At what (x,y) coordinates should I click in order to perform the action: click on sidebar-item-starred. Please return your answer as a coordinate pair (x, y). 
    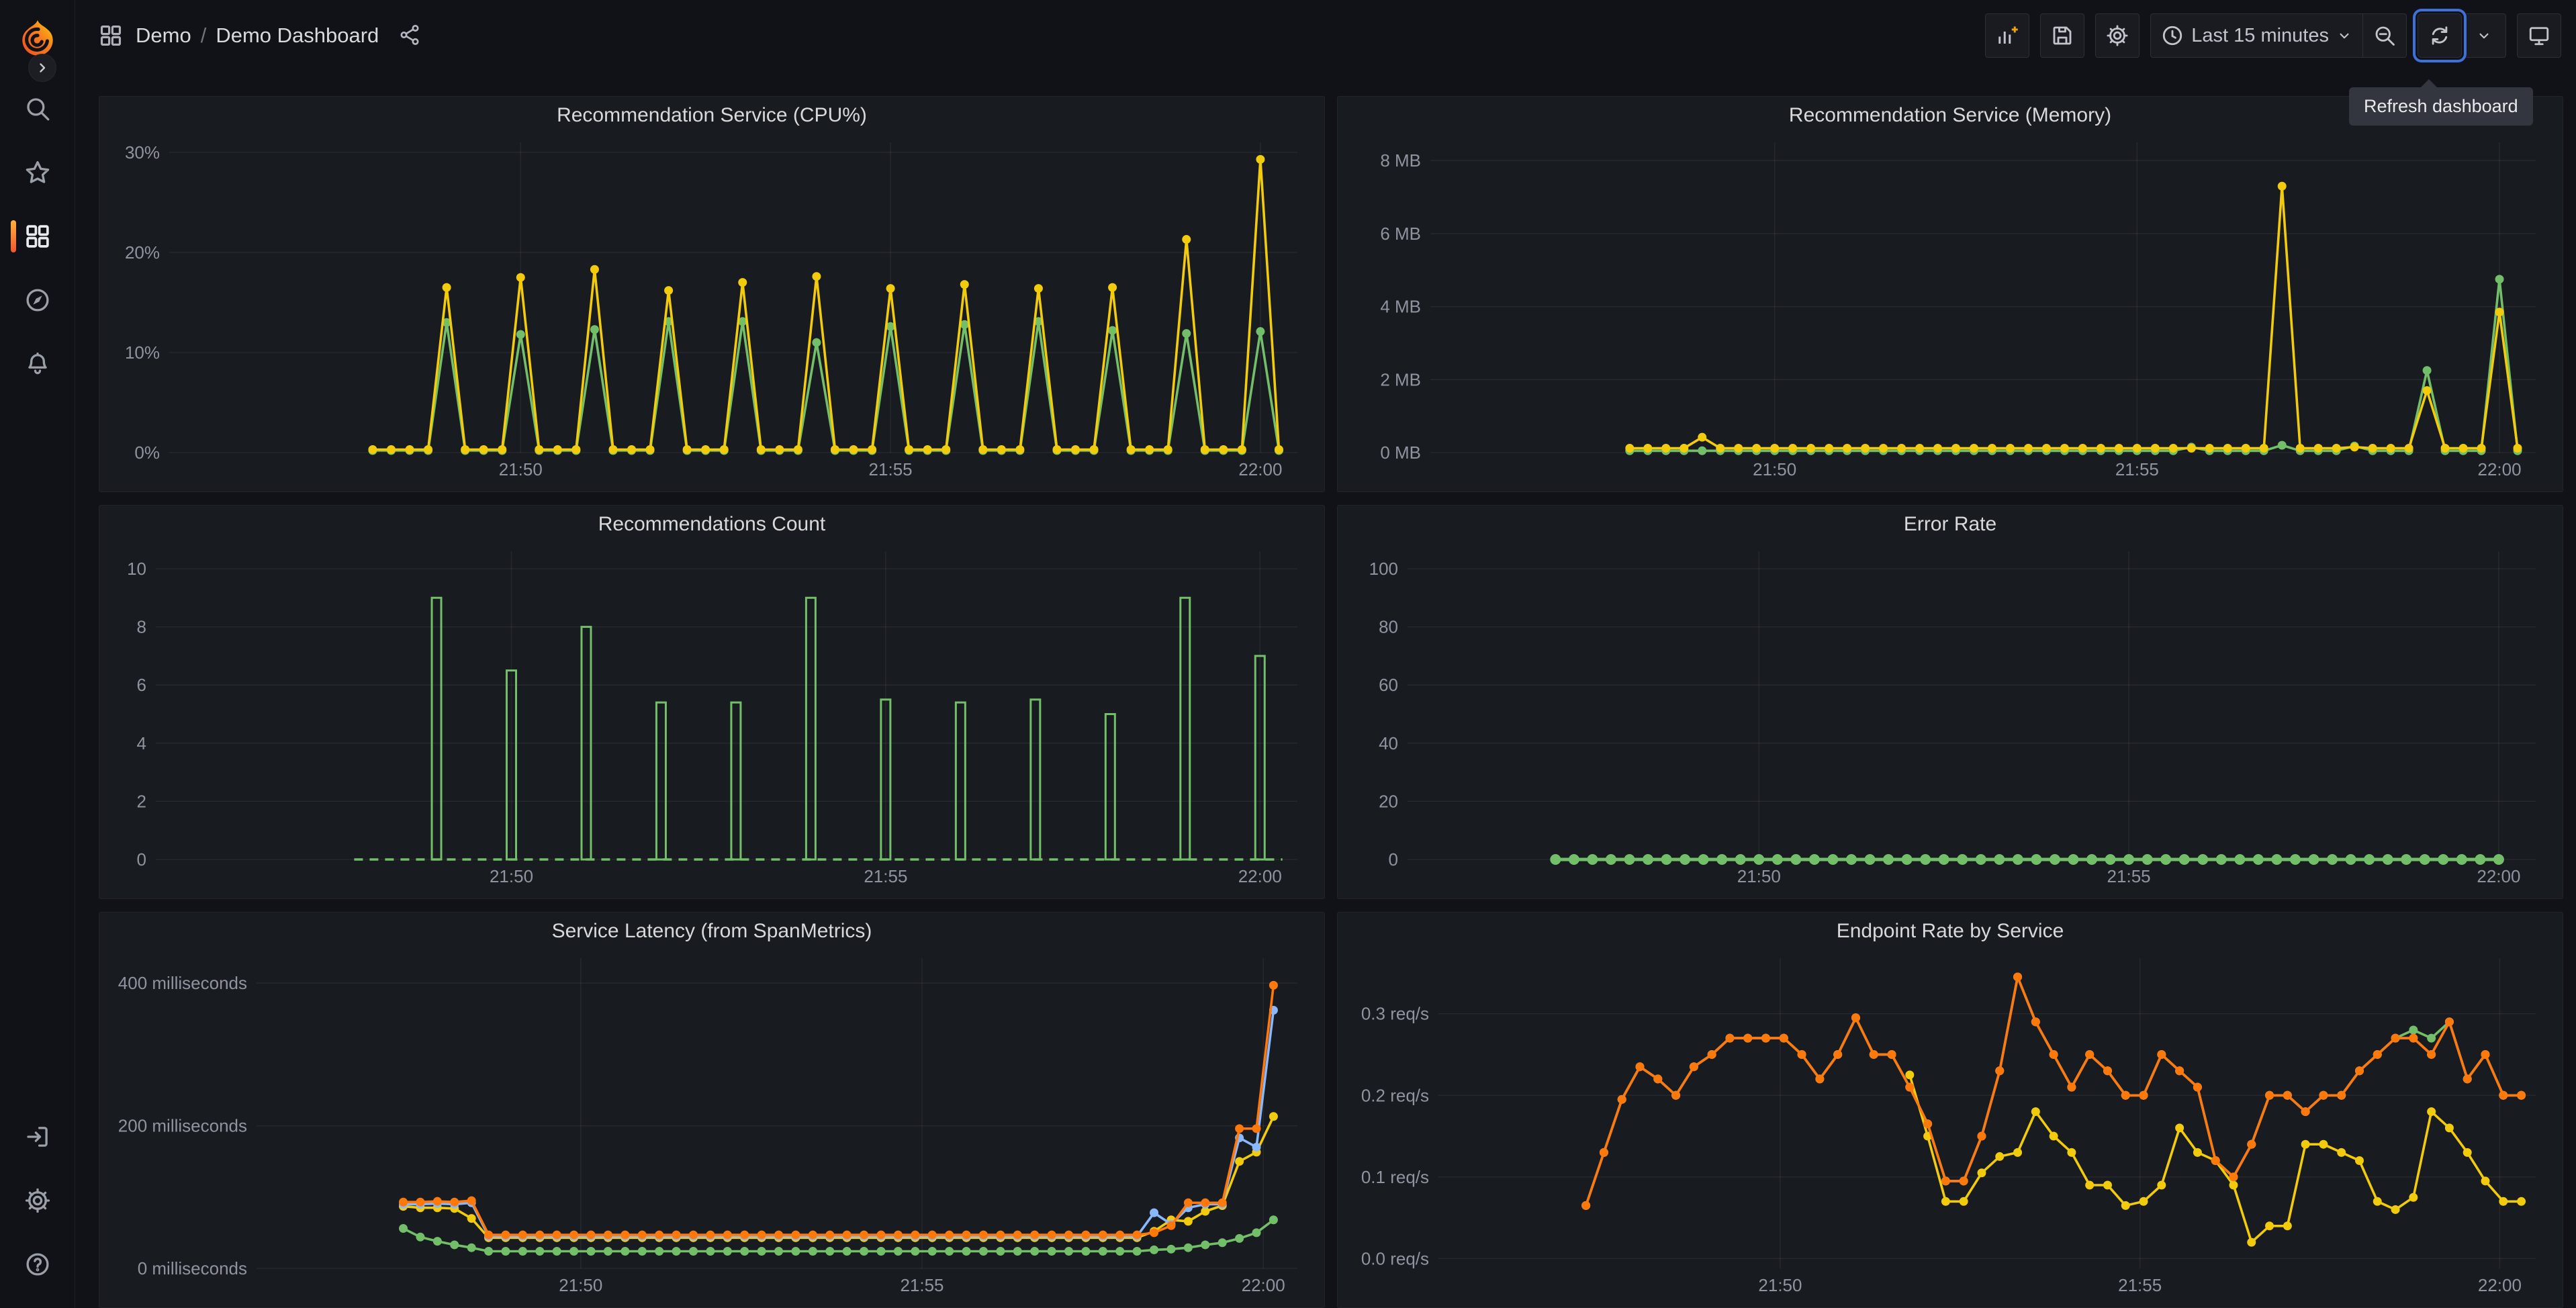
    Looking at the image, I should click on (37, 172).